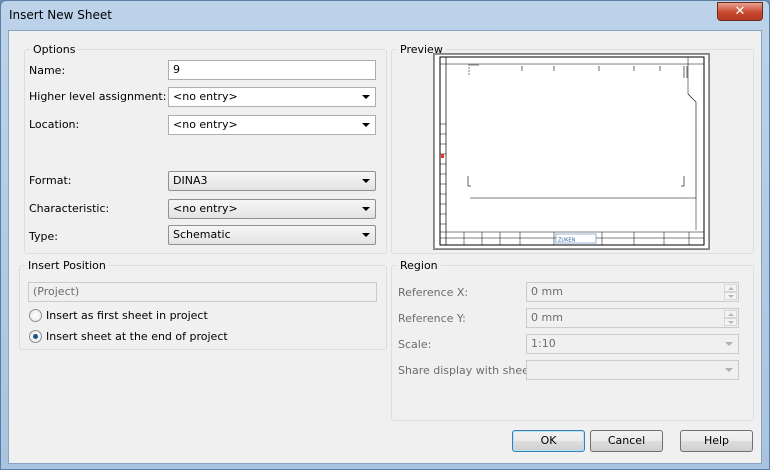  I want to click on reference-x-value: 0 mm, so click(547, 291).